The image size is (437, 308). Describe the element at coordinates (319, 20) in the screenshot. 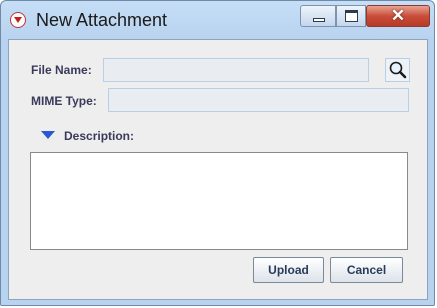

I see `minimize-icon` at that location.